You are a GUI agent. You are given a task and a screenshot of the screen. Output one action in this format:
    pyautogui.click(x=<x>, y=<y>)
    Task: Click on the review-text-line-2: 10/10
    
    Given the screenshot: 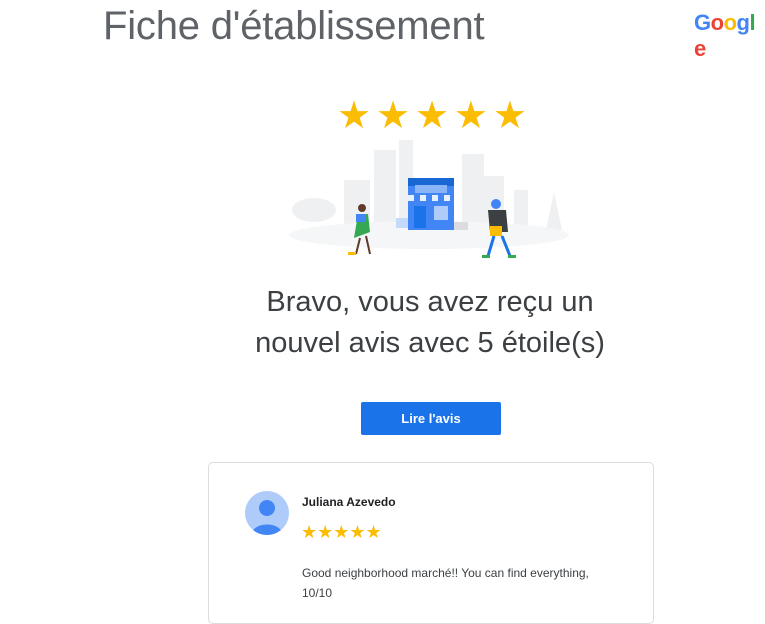 What is the action you would take?
    pyautogui.click(x=317, y=593)
    